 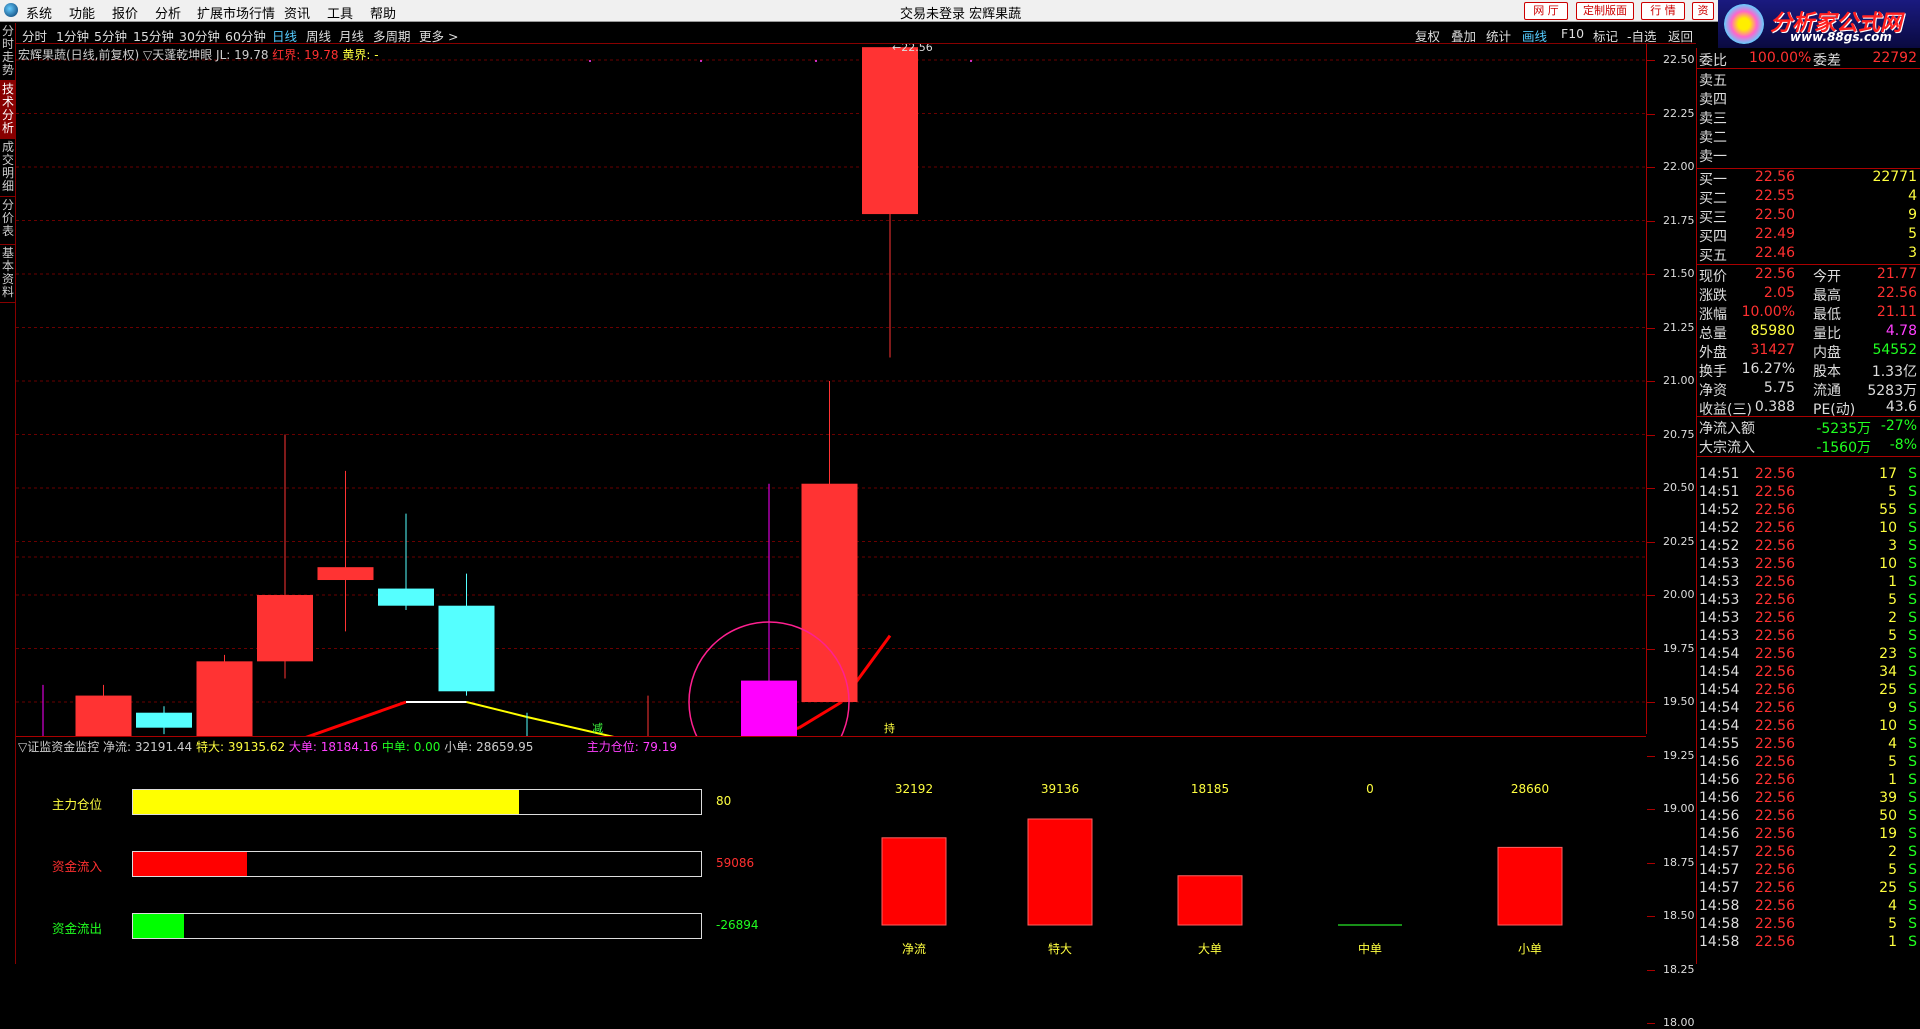 I want to click on tab-trade-details: 成交明细, so click(x=8, y=168).